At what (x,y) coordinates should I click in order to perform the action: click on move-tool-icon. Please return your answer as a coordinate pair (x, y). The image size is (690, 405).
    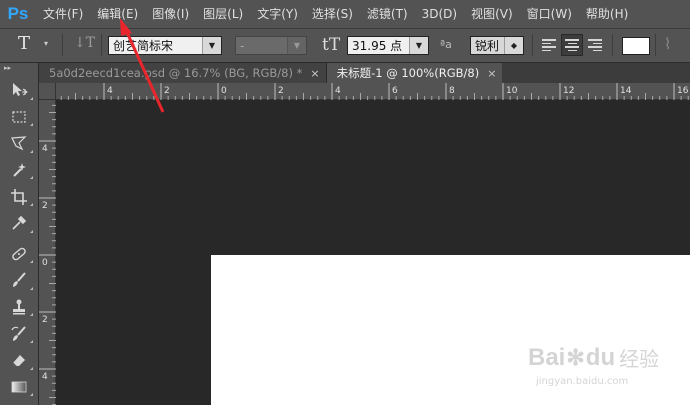
    Looking at the image, I should click on (19, 90).